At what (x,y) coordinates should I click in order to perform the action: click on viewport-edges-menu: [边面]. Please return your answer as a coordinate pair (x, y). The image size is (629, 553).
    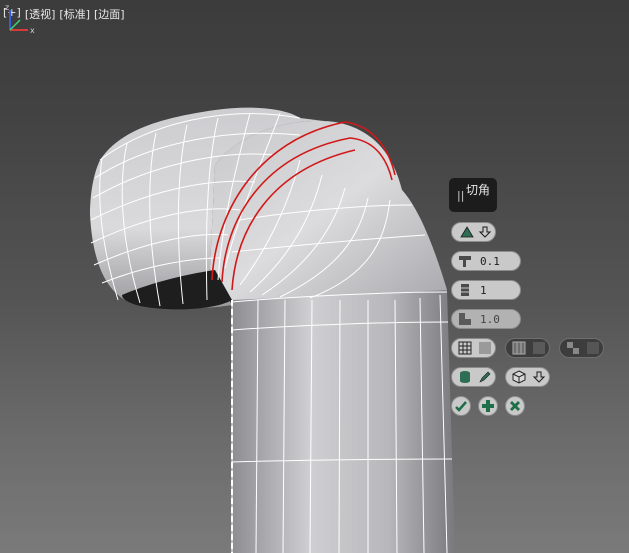
    Looking at the image, I should click on (109, 14).